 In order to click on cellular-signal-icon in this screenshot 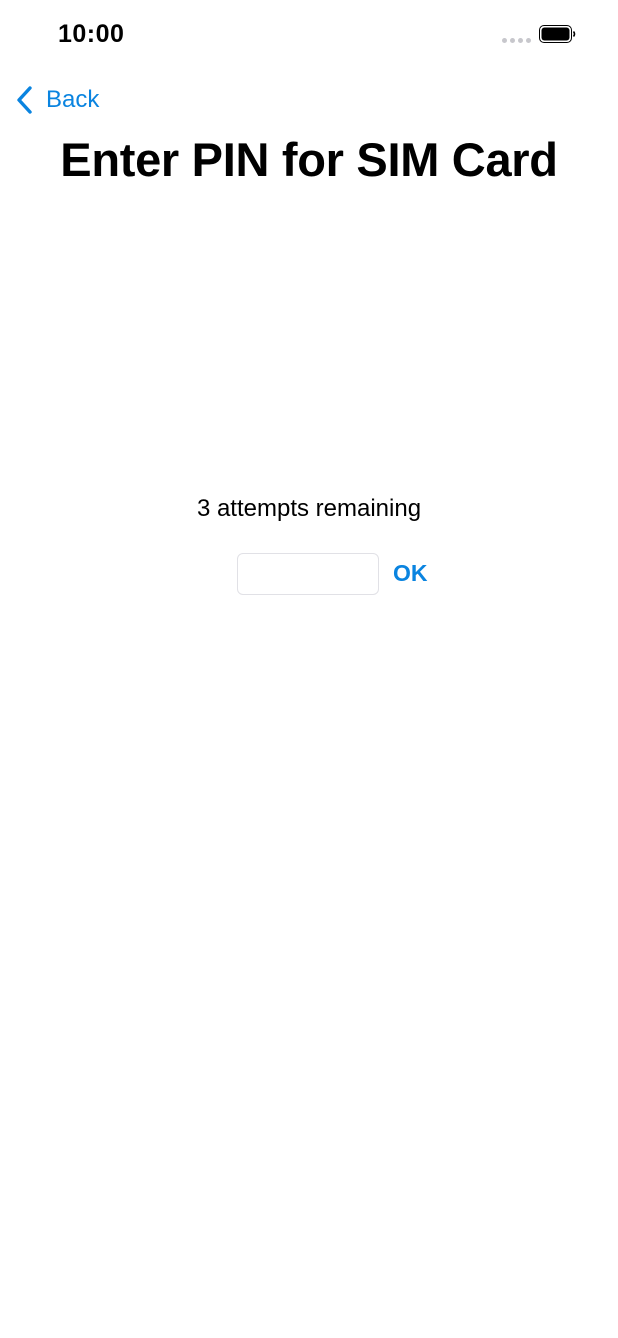, I will do `click(516, 40)`.